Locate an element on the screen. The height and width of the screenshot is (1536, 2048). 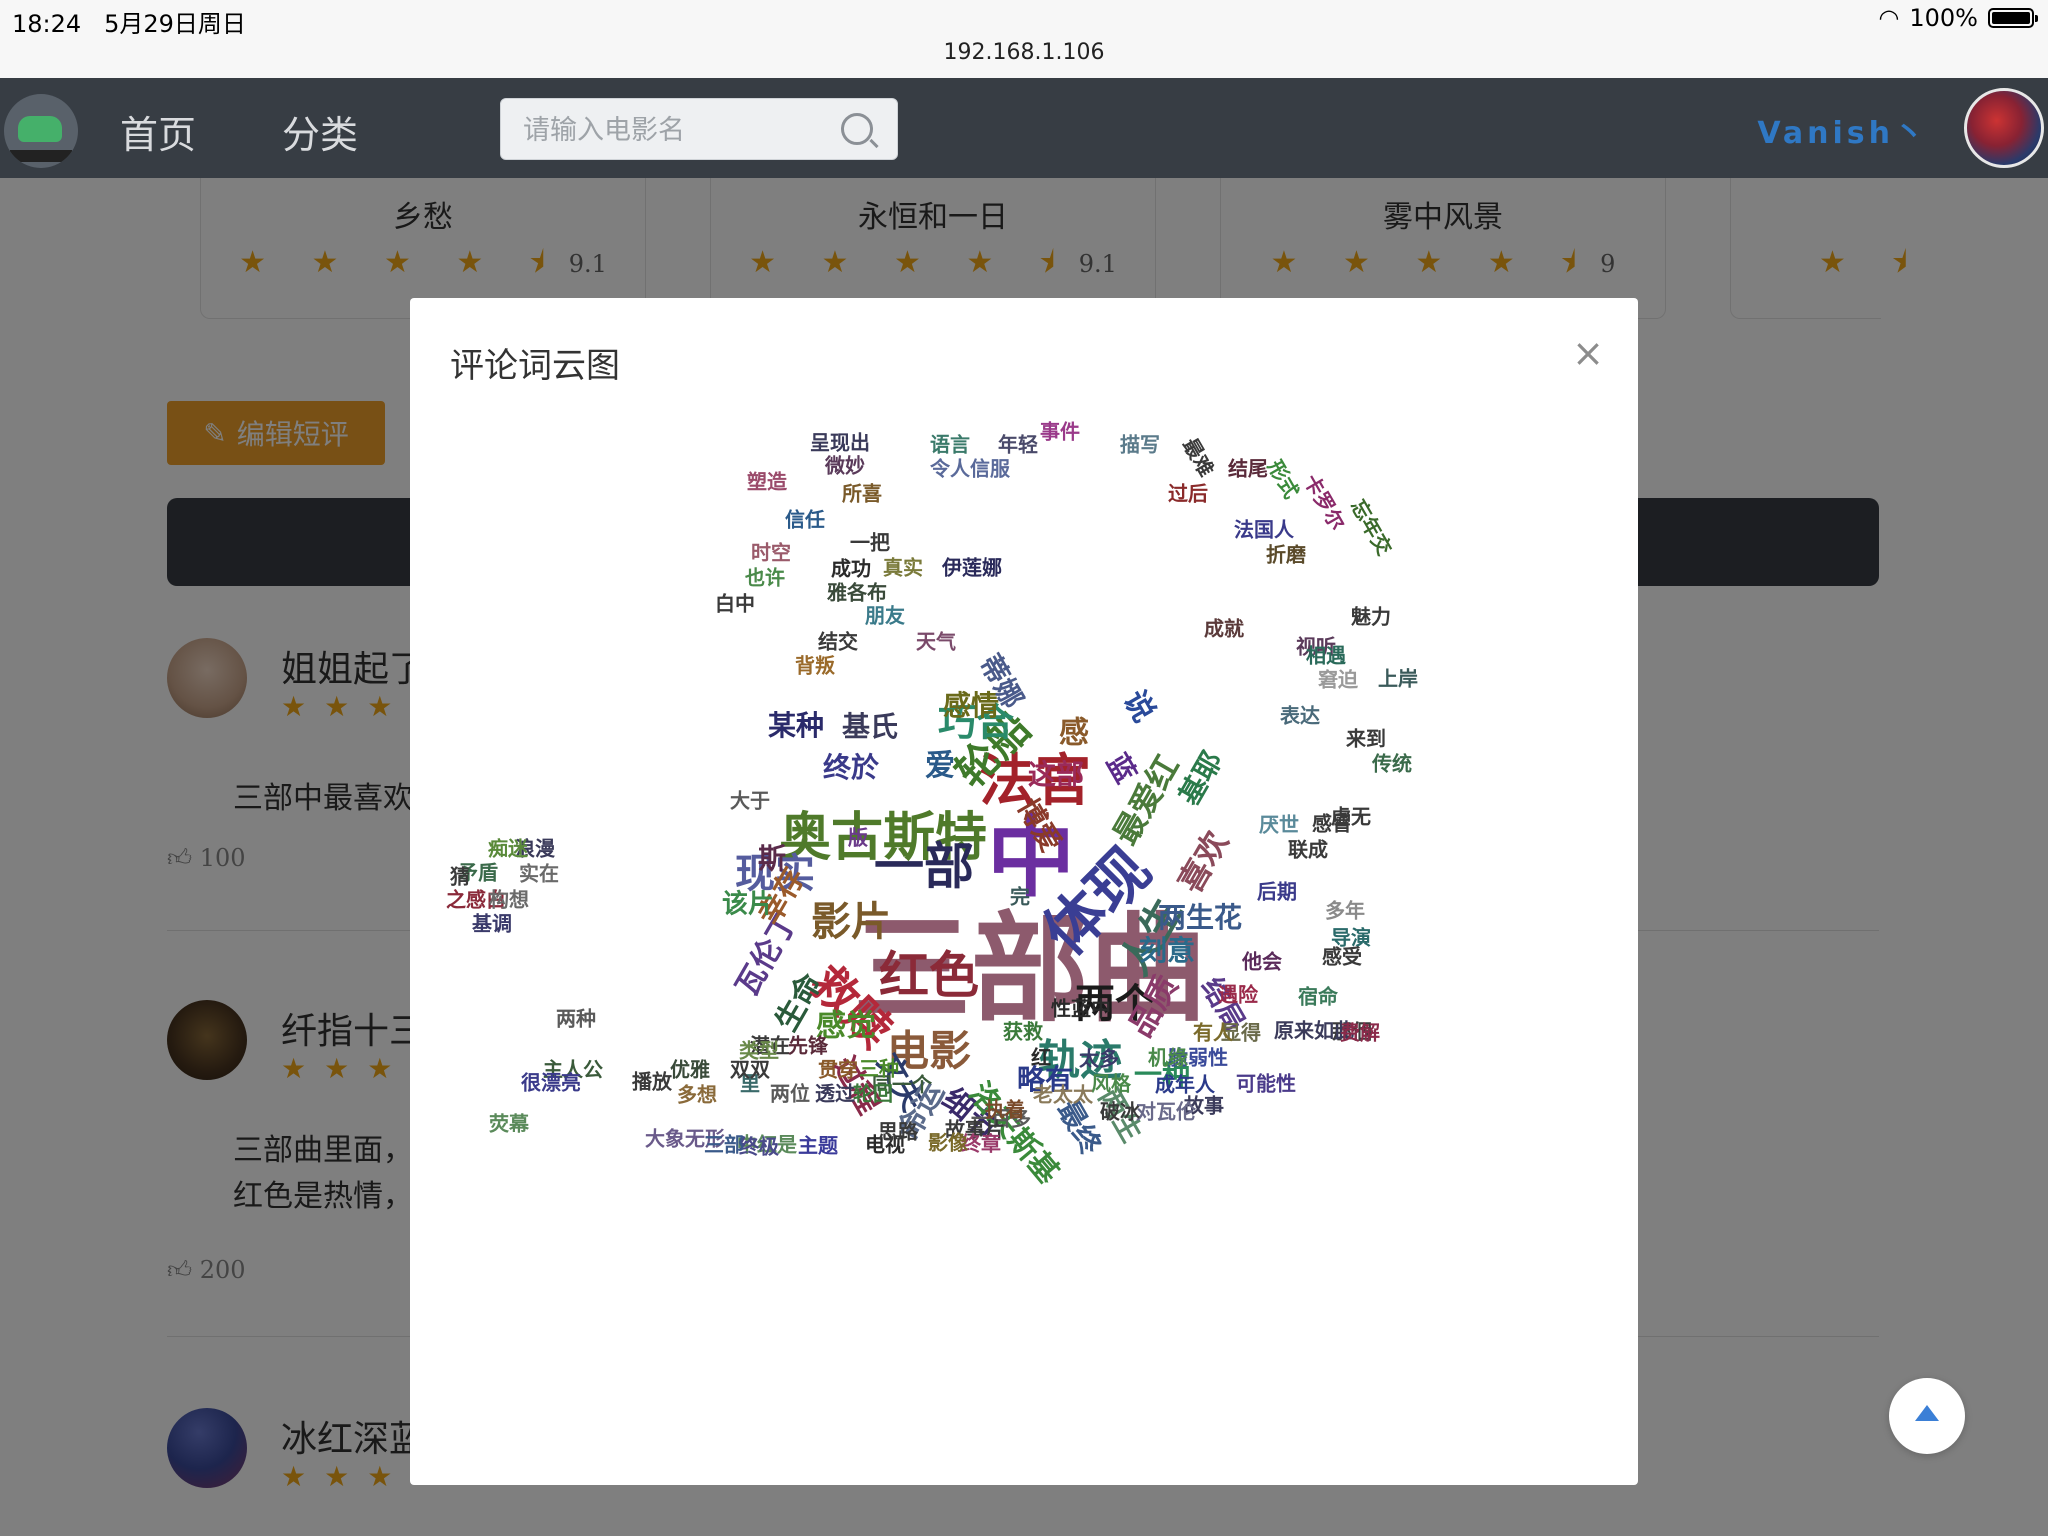
wordcloud-word: 红色 is located at coordinates (929, 976).